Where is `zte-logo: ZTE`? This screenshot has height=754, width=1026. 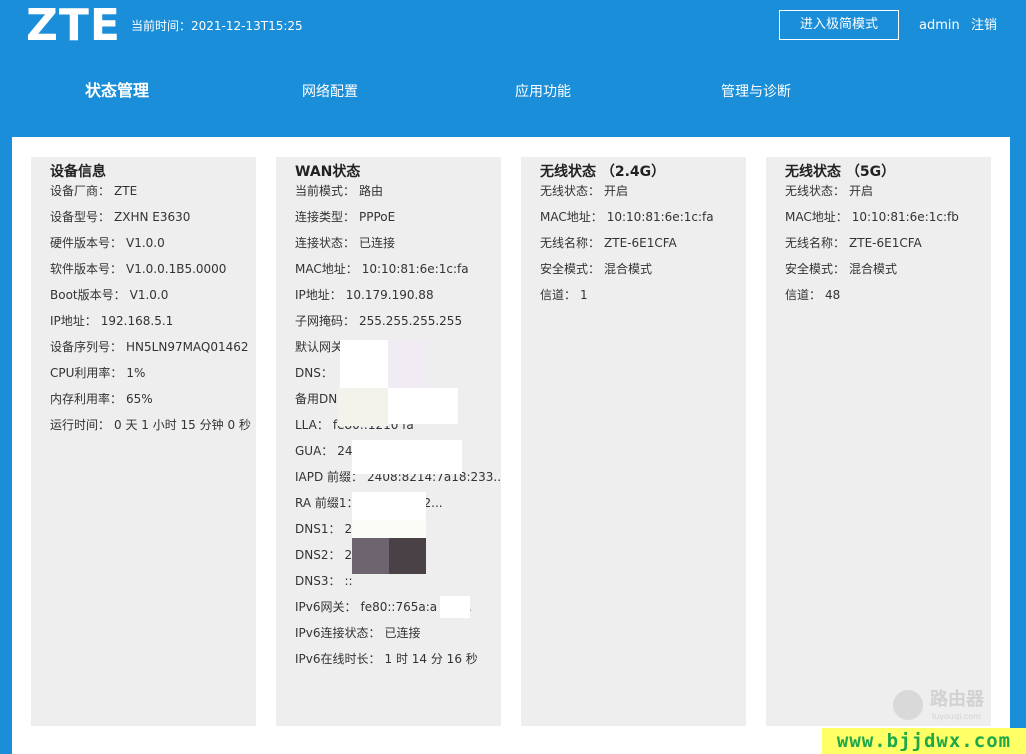
zte-logo: ZTE is located at coordinates (73, 25).